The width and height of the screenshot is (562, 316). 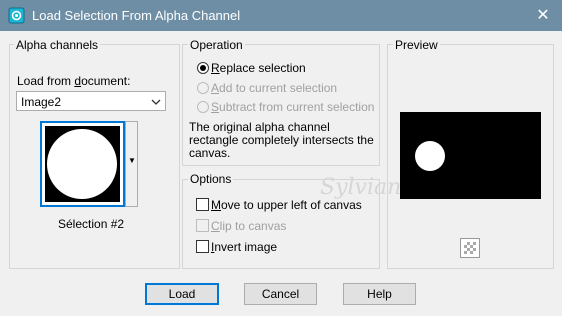 I want to click on invert-image-checkbox, so click(x=202, y=246).